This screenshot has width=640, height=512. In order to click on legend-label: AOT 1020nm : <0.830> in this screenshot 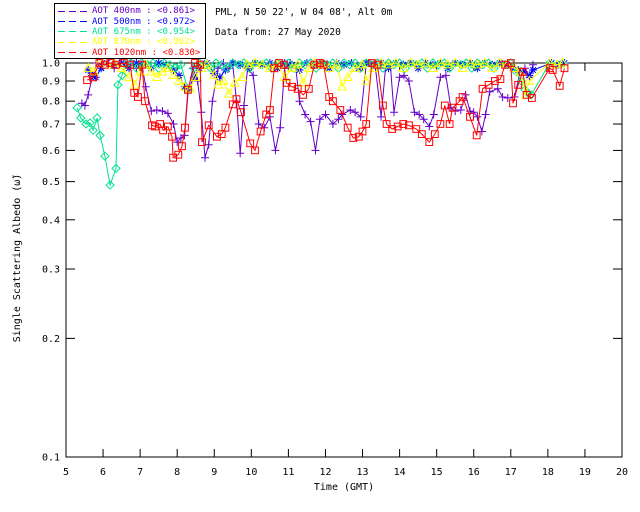, I will do `click(146, 52)`.